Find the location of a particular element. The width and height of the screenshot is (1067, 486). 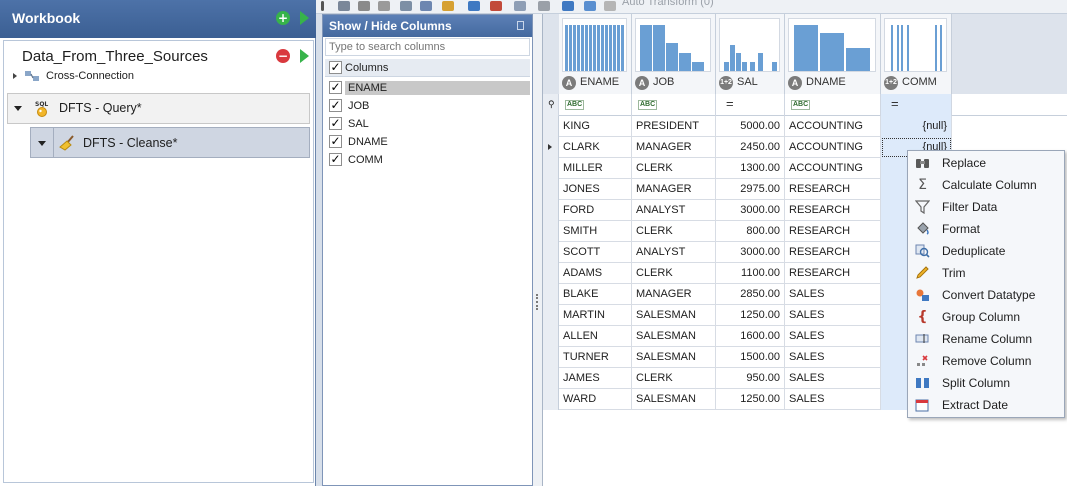

table-row: ADAMS CLERK 1100.00 RESEARCH is located at coordinates (747, 273).